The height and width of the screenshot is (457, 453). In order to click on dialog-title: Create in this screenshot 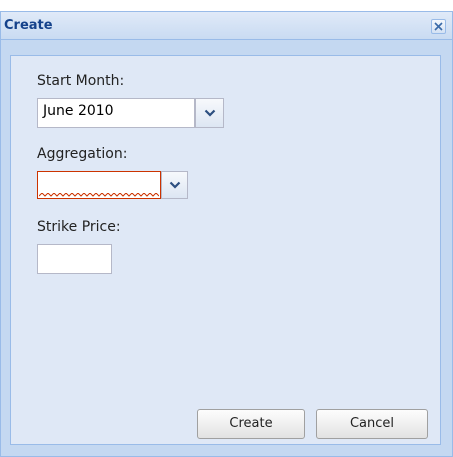, I will do `click(28, 25)`.